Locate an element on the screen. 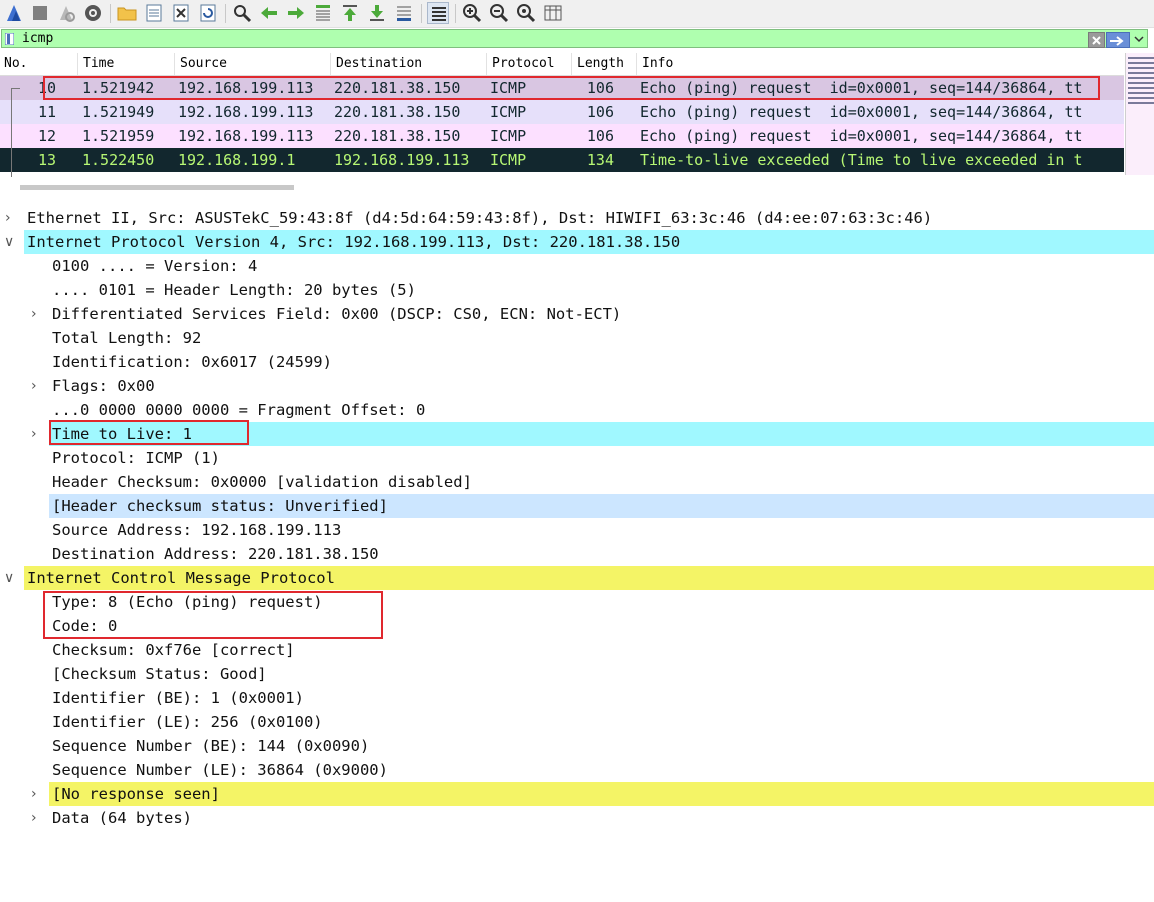 This screenshot has height=902, width=1154. tree-item-ip-src: Source Address: 192.168.199.113 is located at coordinates (577, 530).